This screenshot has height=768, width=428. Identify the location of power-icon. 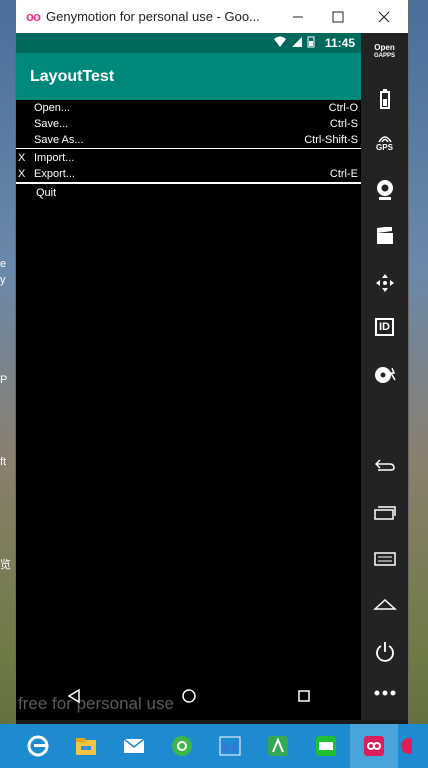
(384, 652).